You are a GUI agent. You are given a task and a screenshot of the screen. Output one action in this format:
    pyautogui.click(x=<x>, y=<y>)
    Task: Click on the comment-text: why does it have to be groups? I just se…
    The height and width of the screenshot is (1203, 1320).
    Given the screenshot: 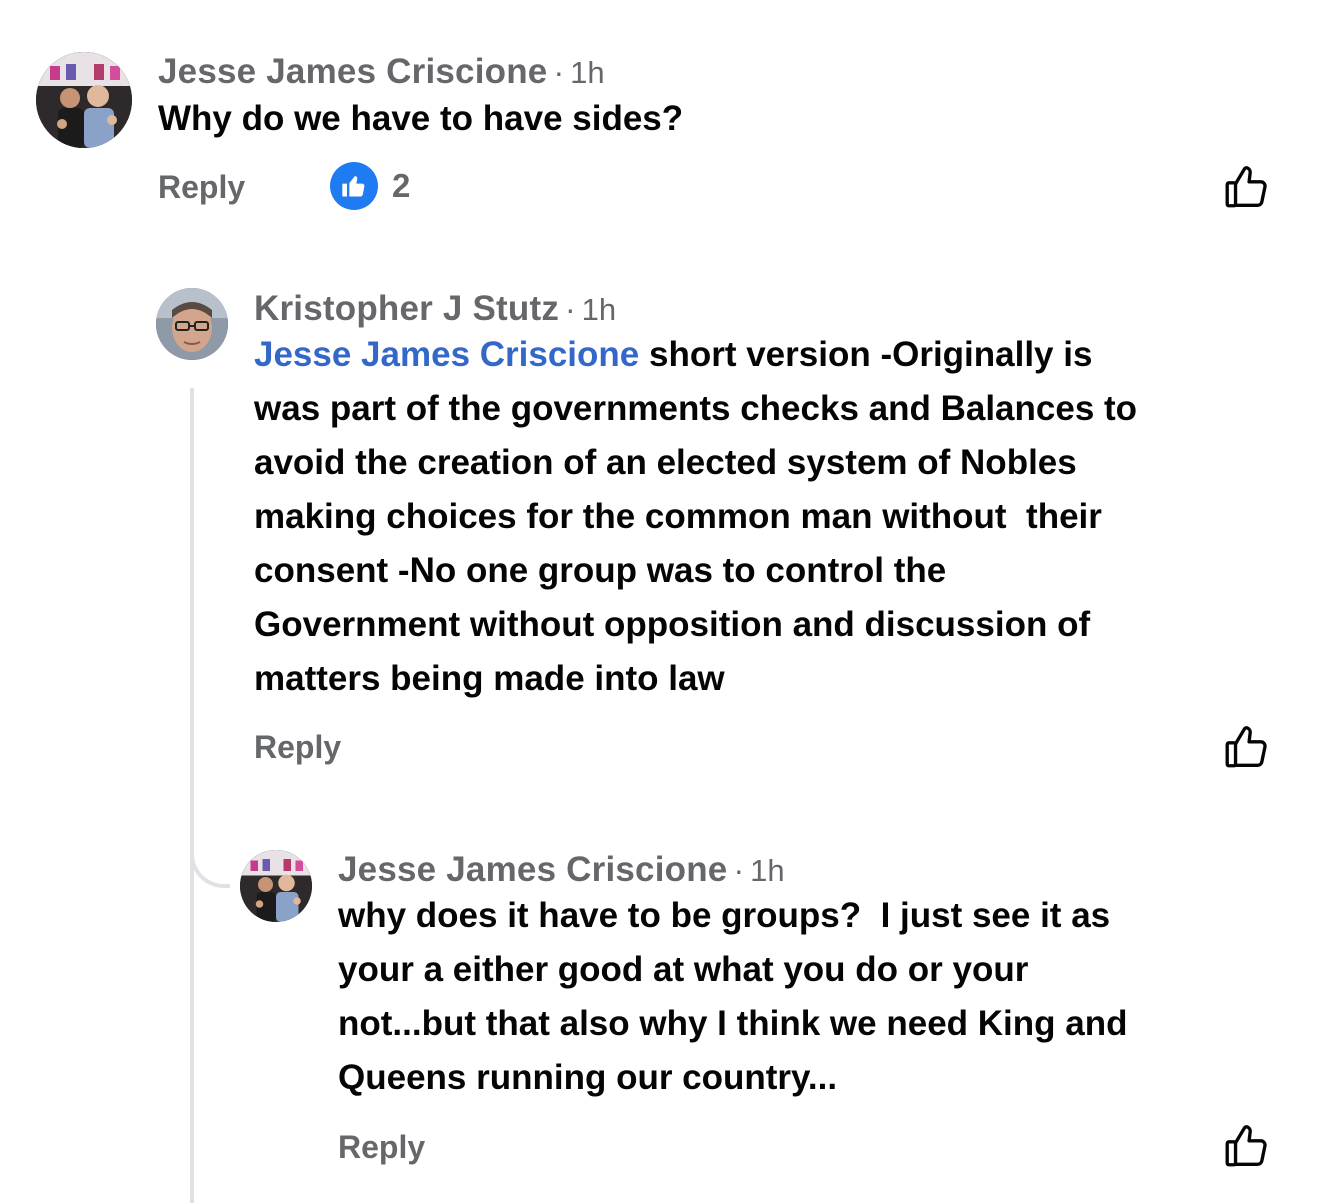 What is the action you would take?
    pyautogui.click(x=733, y=996)
    